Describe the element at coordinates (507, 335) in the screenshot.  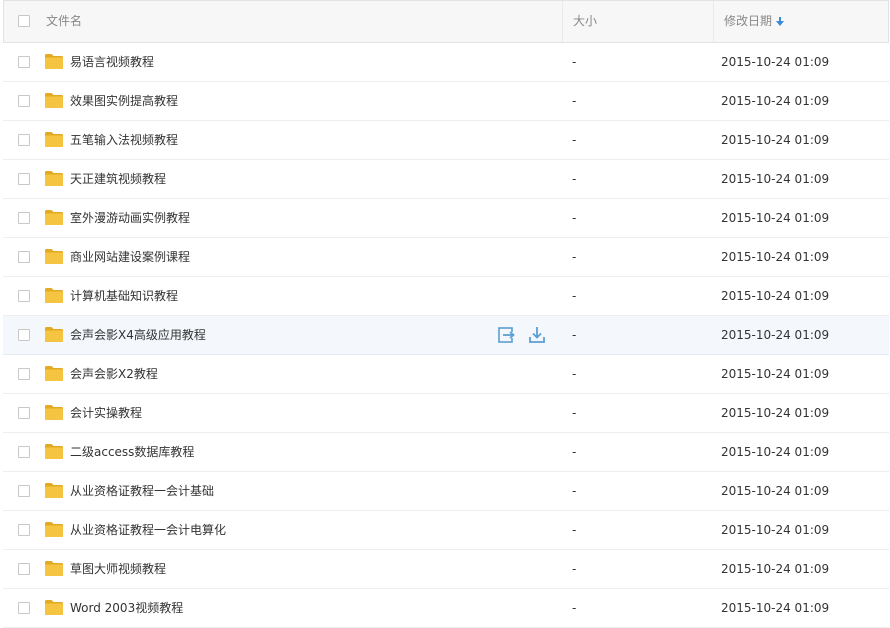
I see `share-icon` at that location.